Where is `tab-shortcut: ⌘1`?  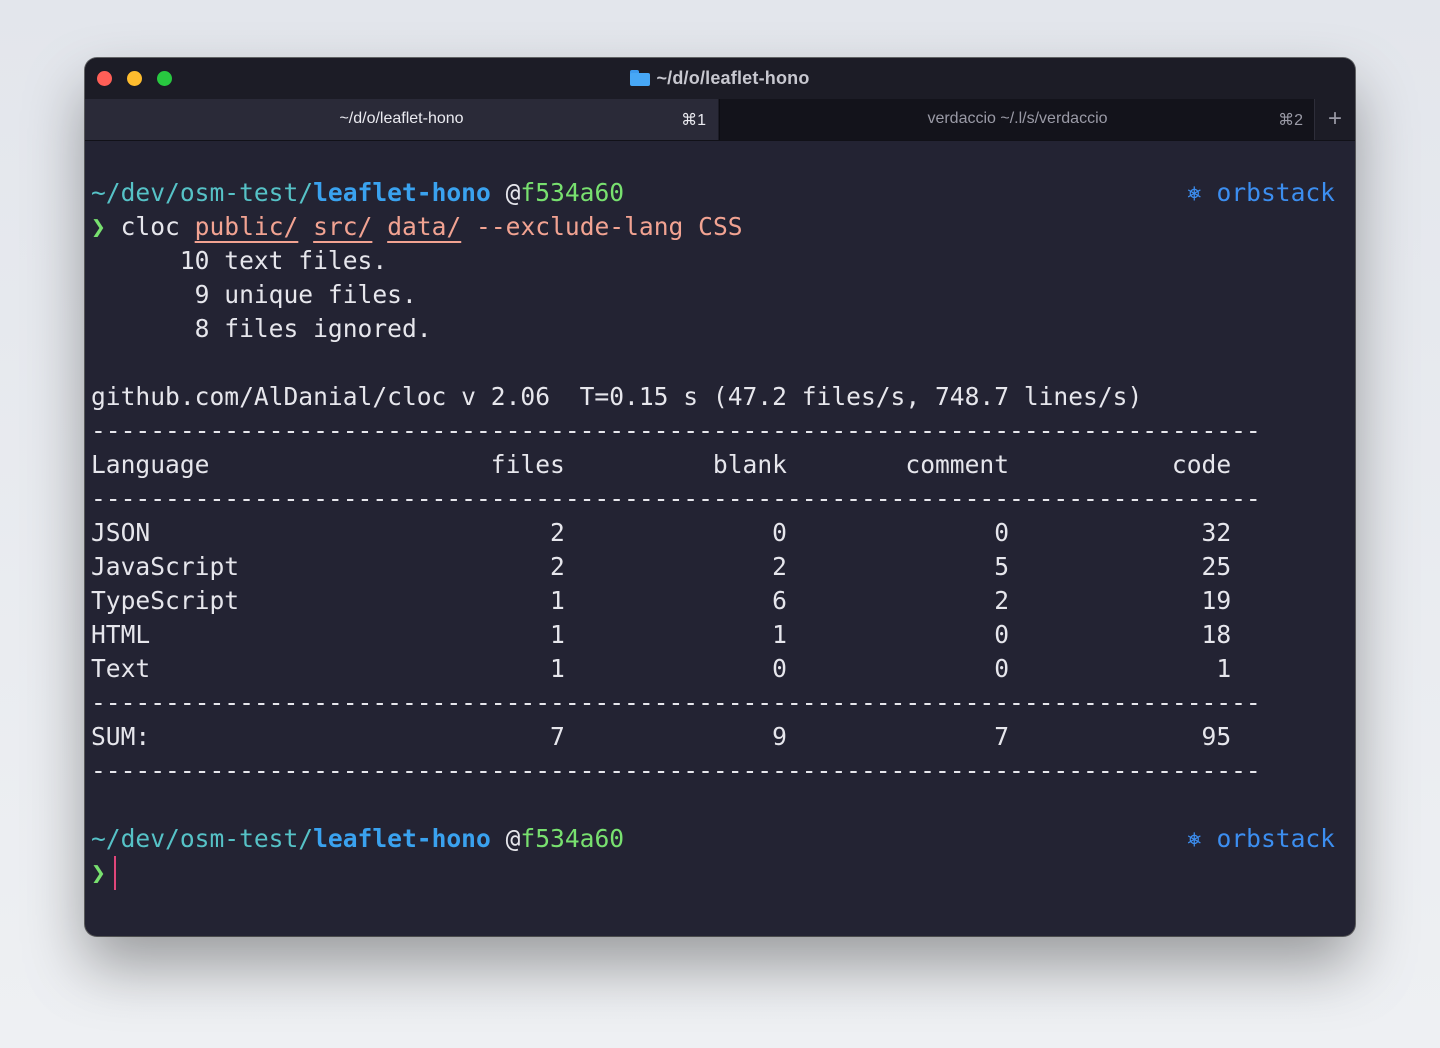 tab-shortcut: ⌘1 is located at coordinates (693, 120).